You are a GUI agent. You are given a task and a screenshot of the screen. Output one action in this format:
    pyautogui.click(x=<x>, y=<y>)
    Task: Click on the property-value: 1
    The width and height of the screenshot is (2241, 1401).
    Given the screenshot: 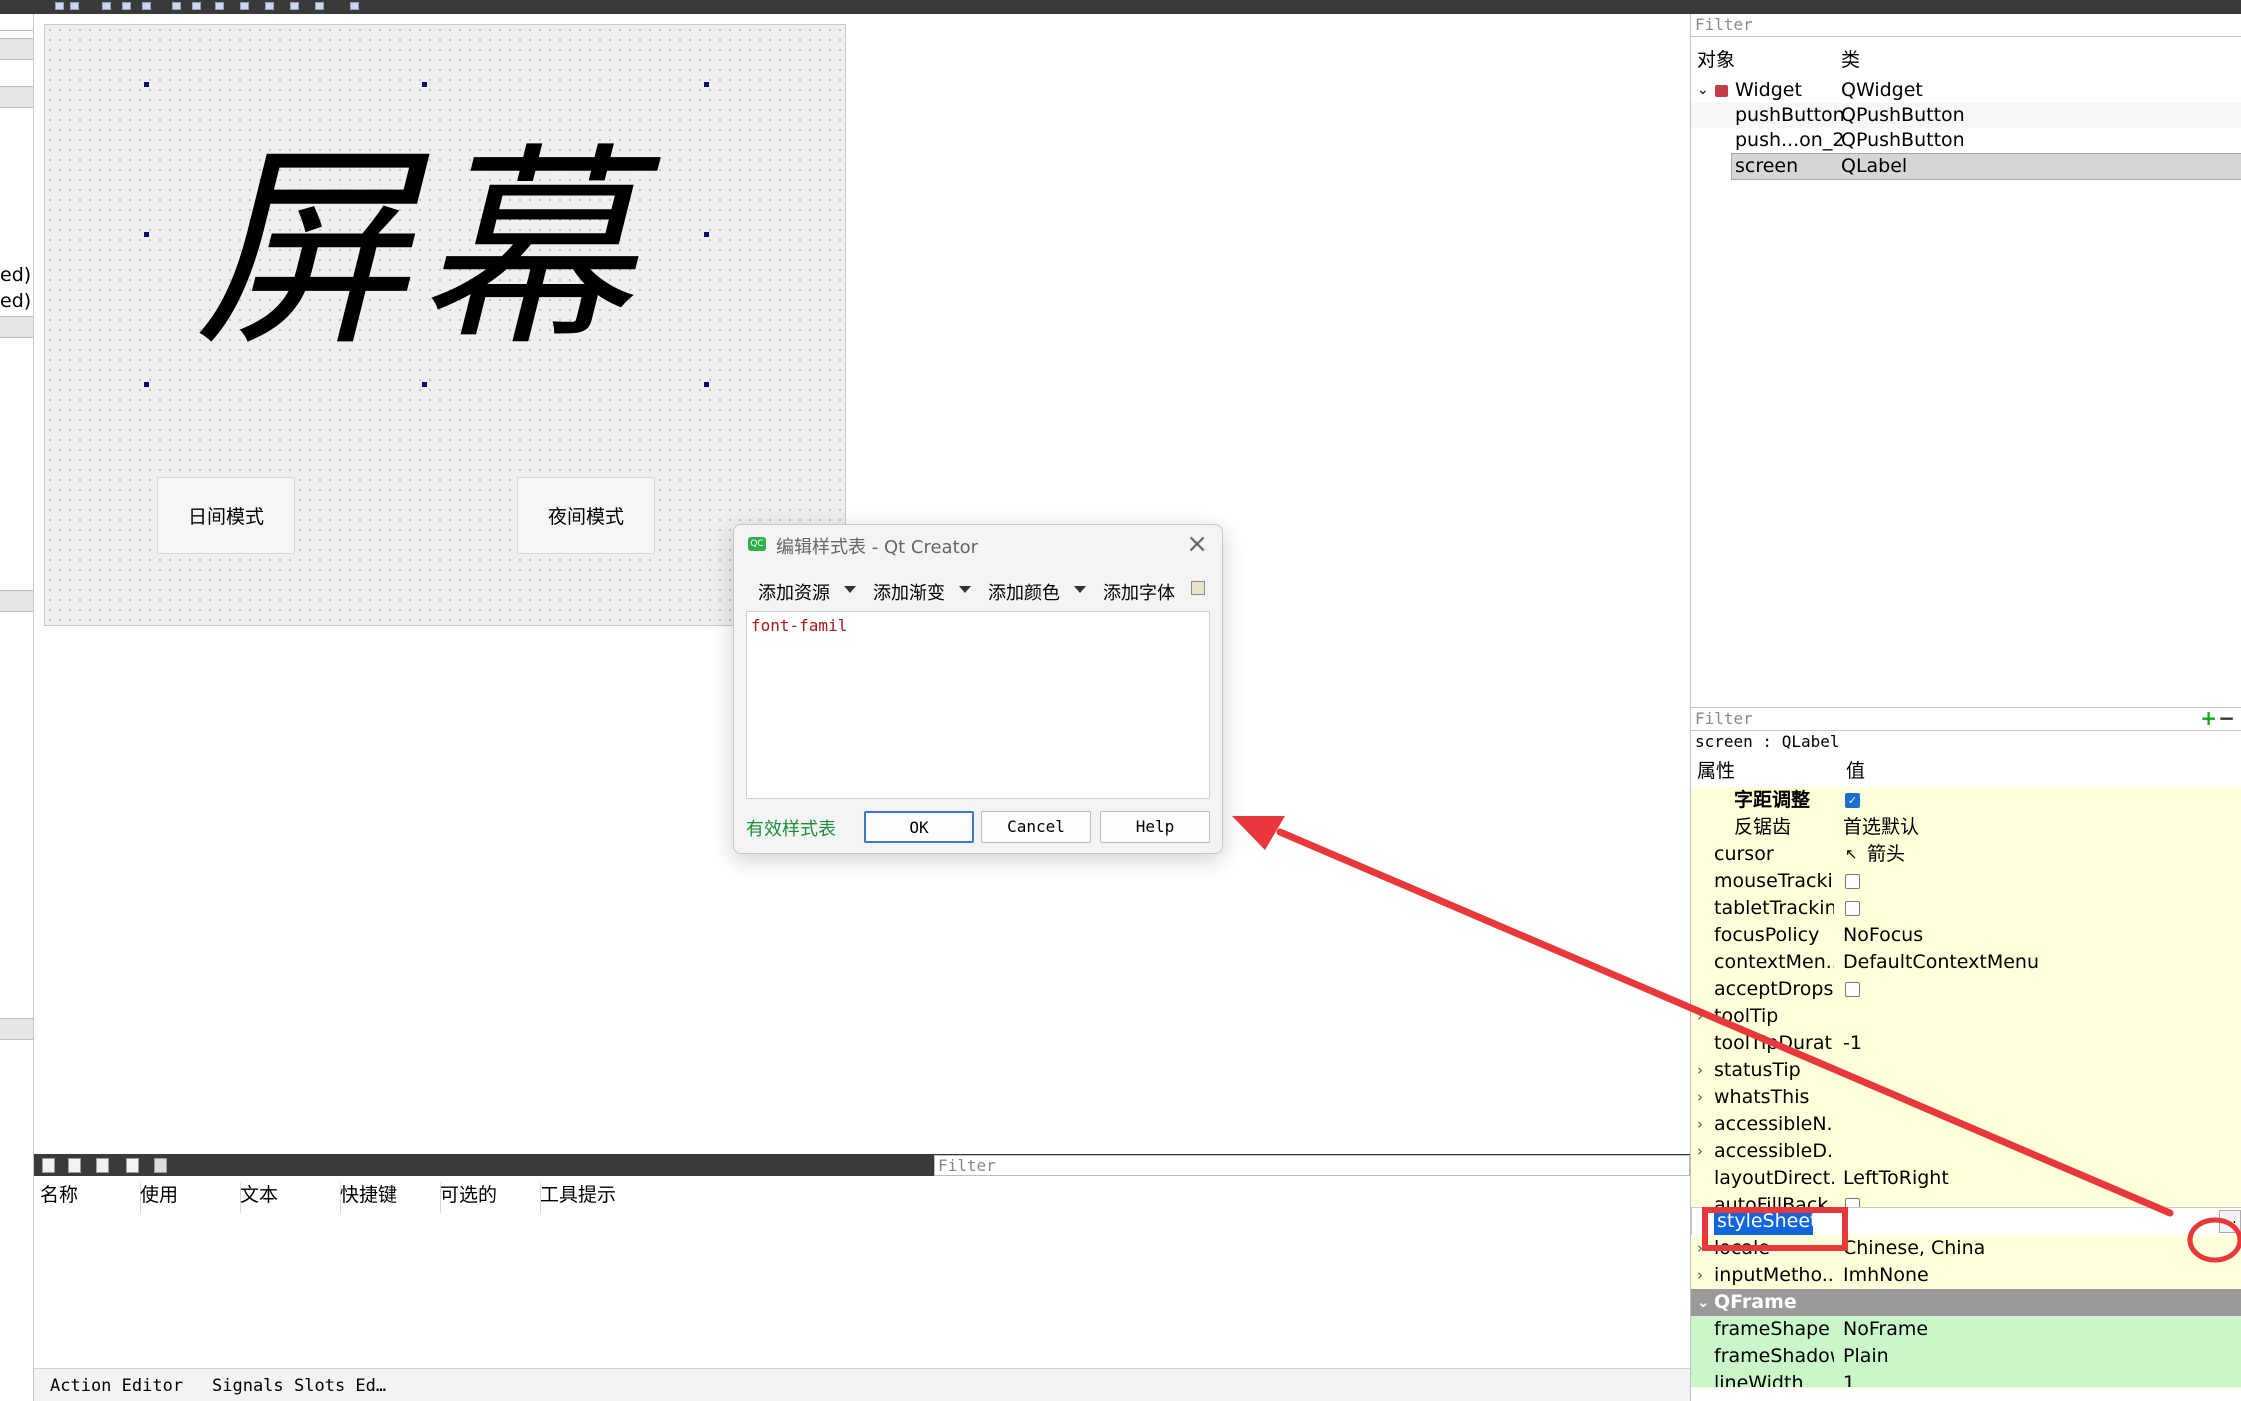 What is the action you would take?
    pyautogui.click(x=1849, y=1378)
    